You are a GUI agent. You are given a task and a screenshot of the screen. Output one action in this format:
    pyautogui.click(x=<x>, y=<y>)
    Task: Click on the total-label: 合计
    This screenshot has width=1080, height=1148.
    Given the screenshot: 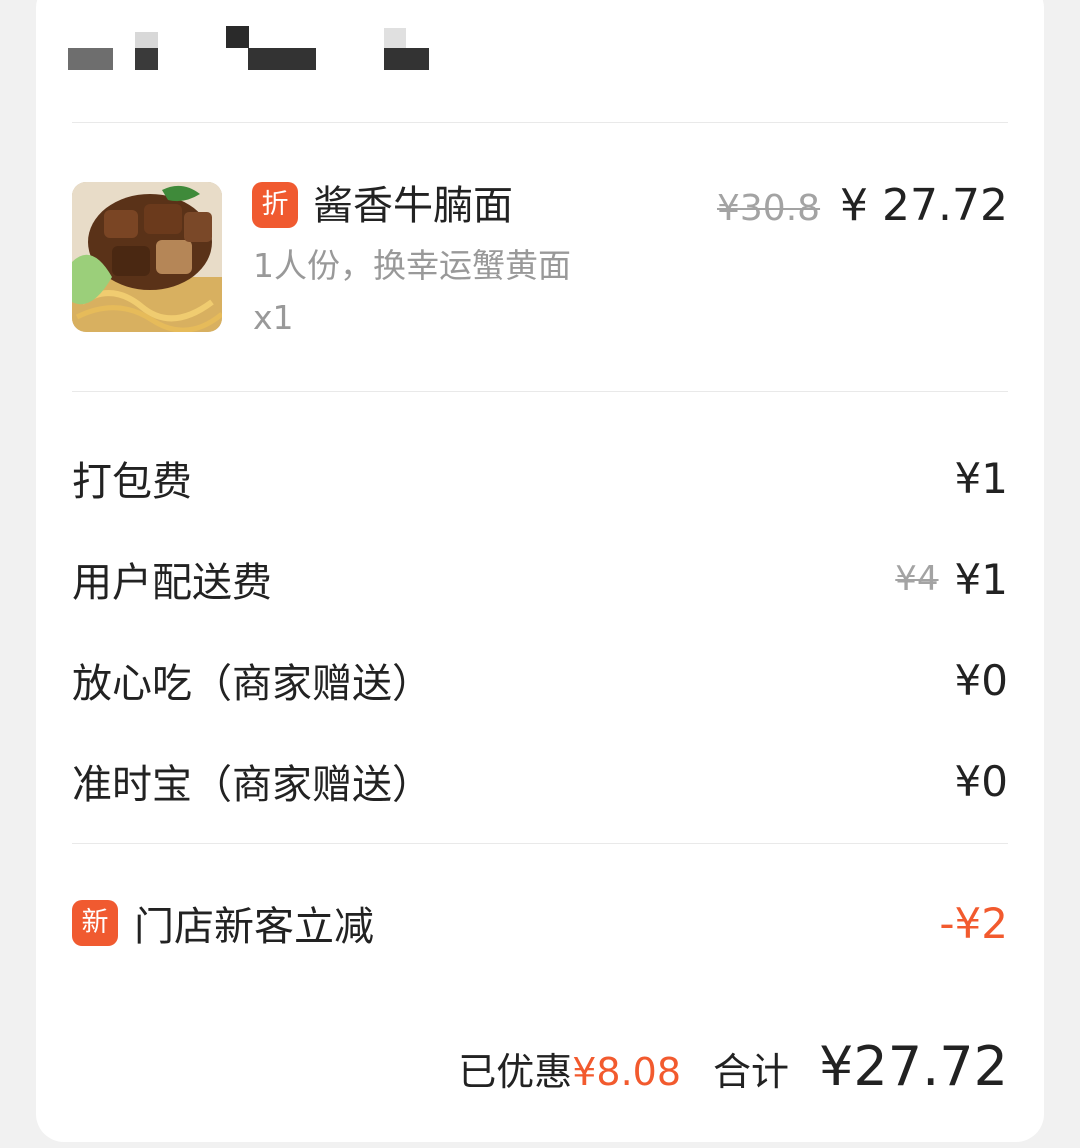 What is the action you would take?
    pyautogui.click(x=751, y=1072)
    